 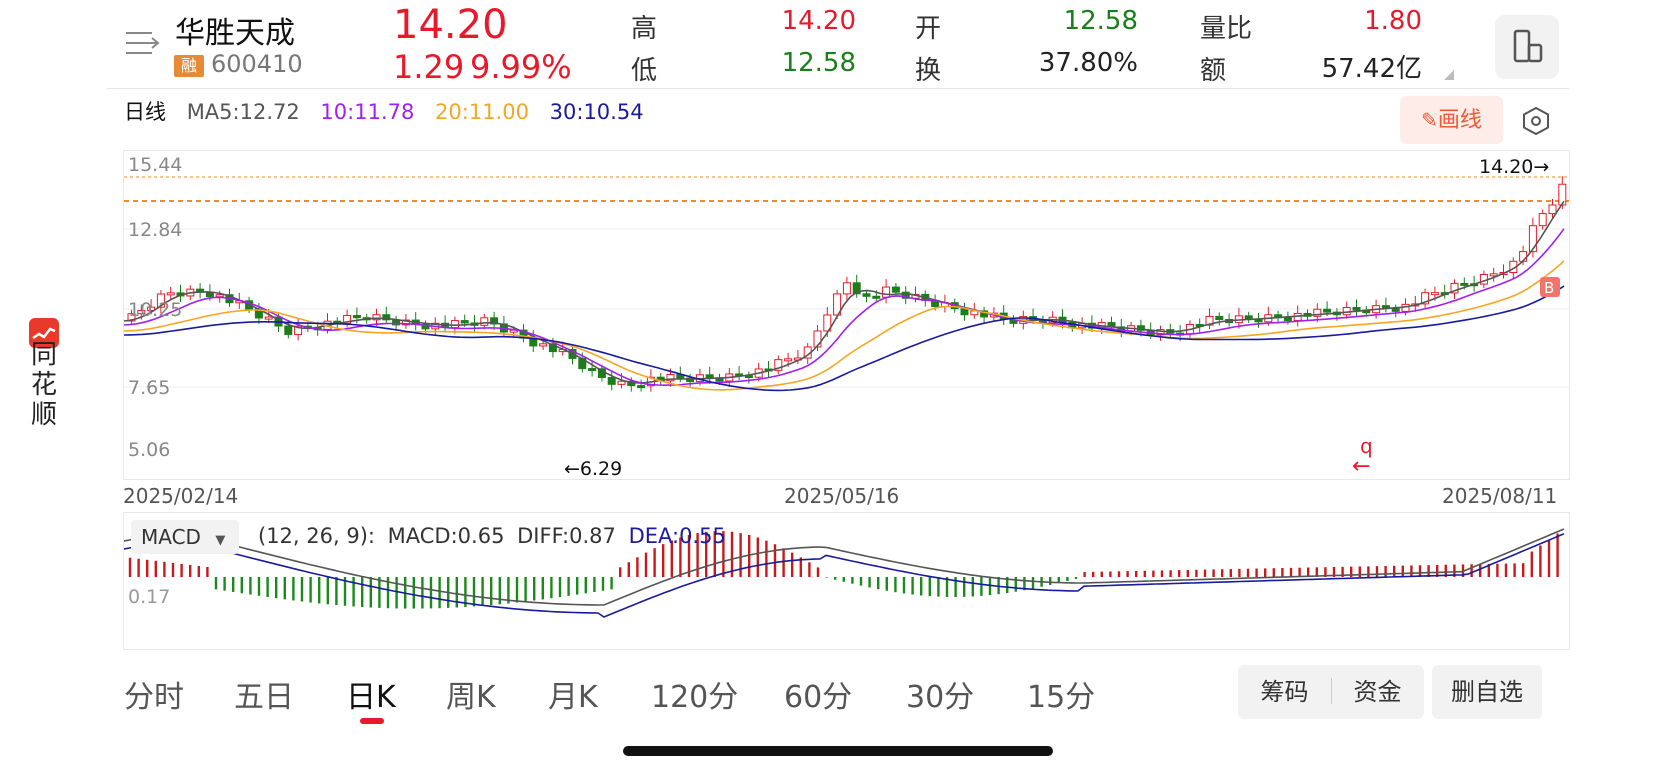 I want to click on turnover-value: 37.80%, so click(x=1088, y=63).